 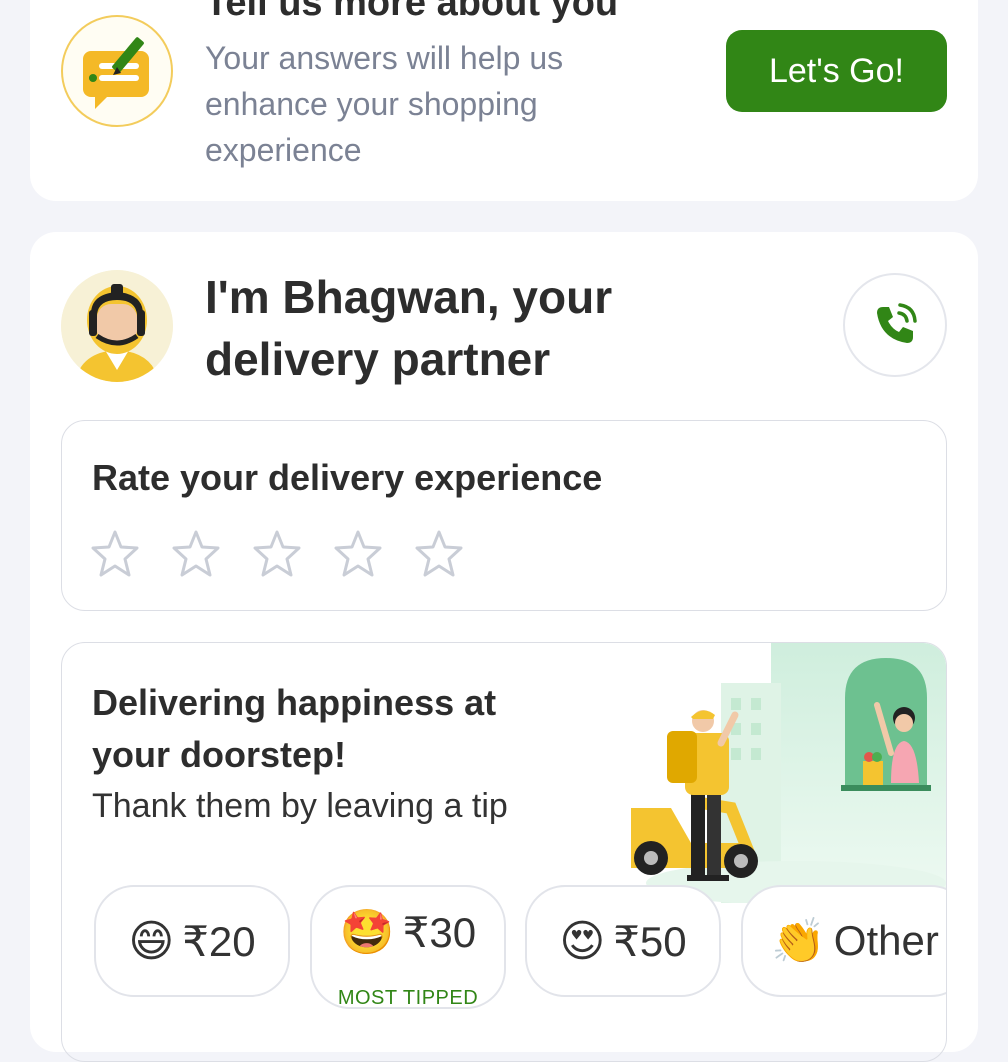 What do you see at coordinates (300, 806) in the screenshot?
I see `tip-subtitle: Thank them by leaving a tip` at bounding box center [300, 806].